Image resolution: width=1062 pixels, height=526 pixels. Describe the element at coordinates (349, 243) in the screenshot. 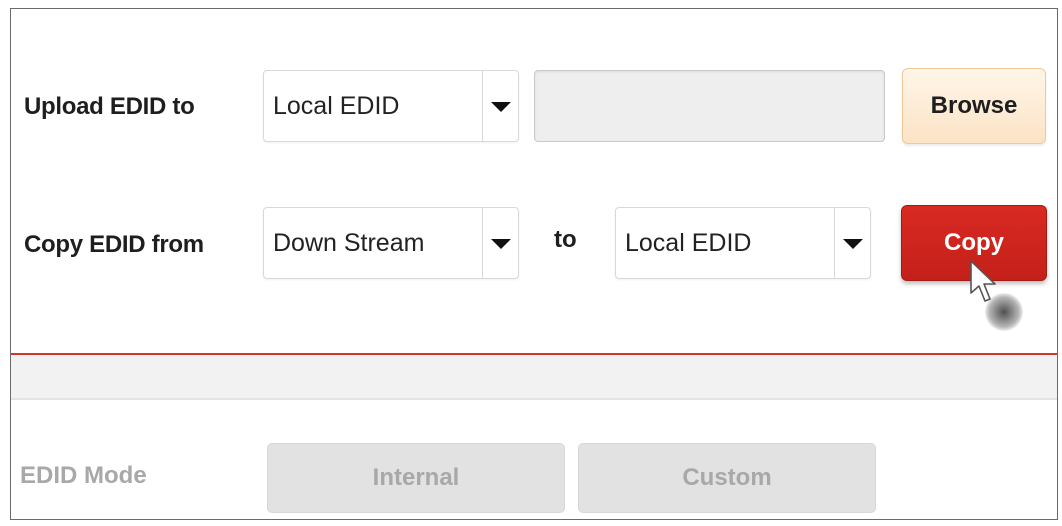

I see `copy-source-value: Down Stream` at that location.